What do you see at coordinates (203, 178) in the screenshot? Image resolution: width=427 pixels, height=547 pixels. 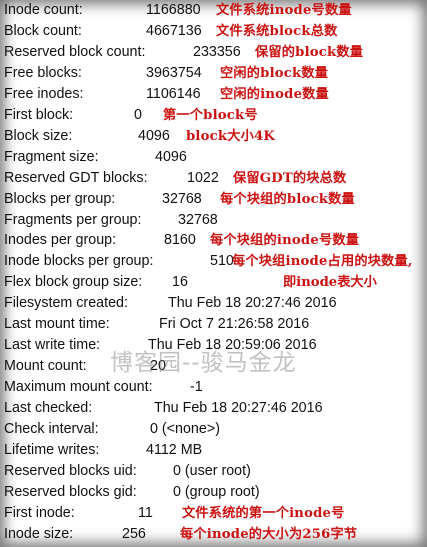 I see `field-value: 1022` at bounding box center [203, 178].